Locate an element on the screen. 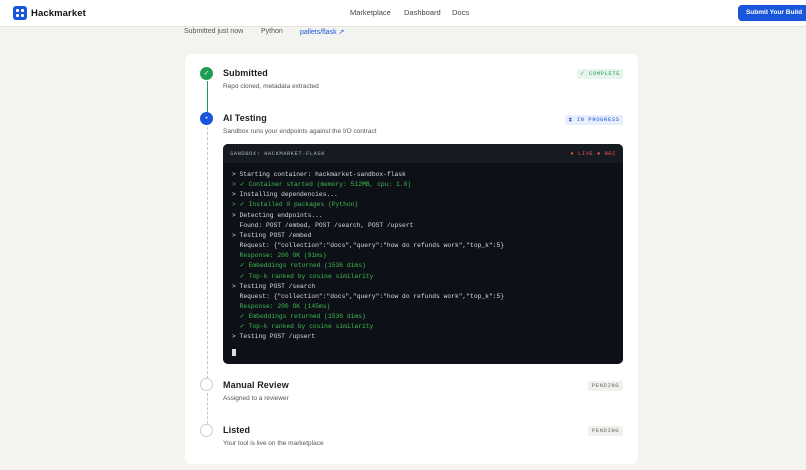  nav-marketplace: Marketplace is located at coordinates (370, 12).